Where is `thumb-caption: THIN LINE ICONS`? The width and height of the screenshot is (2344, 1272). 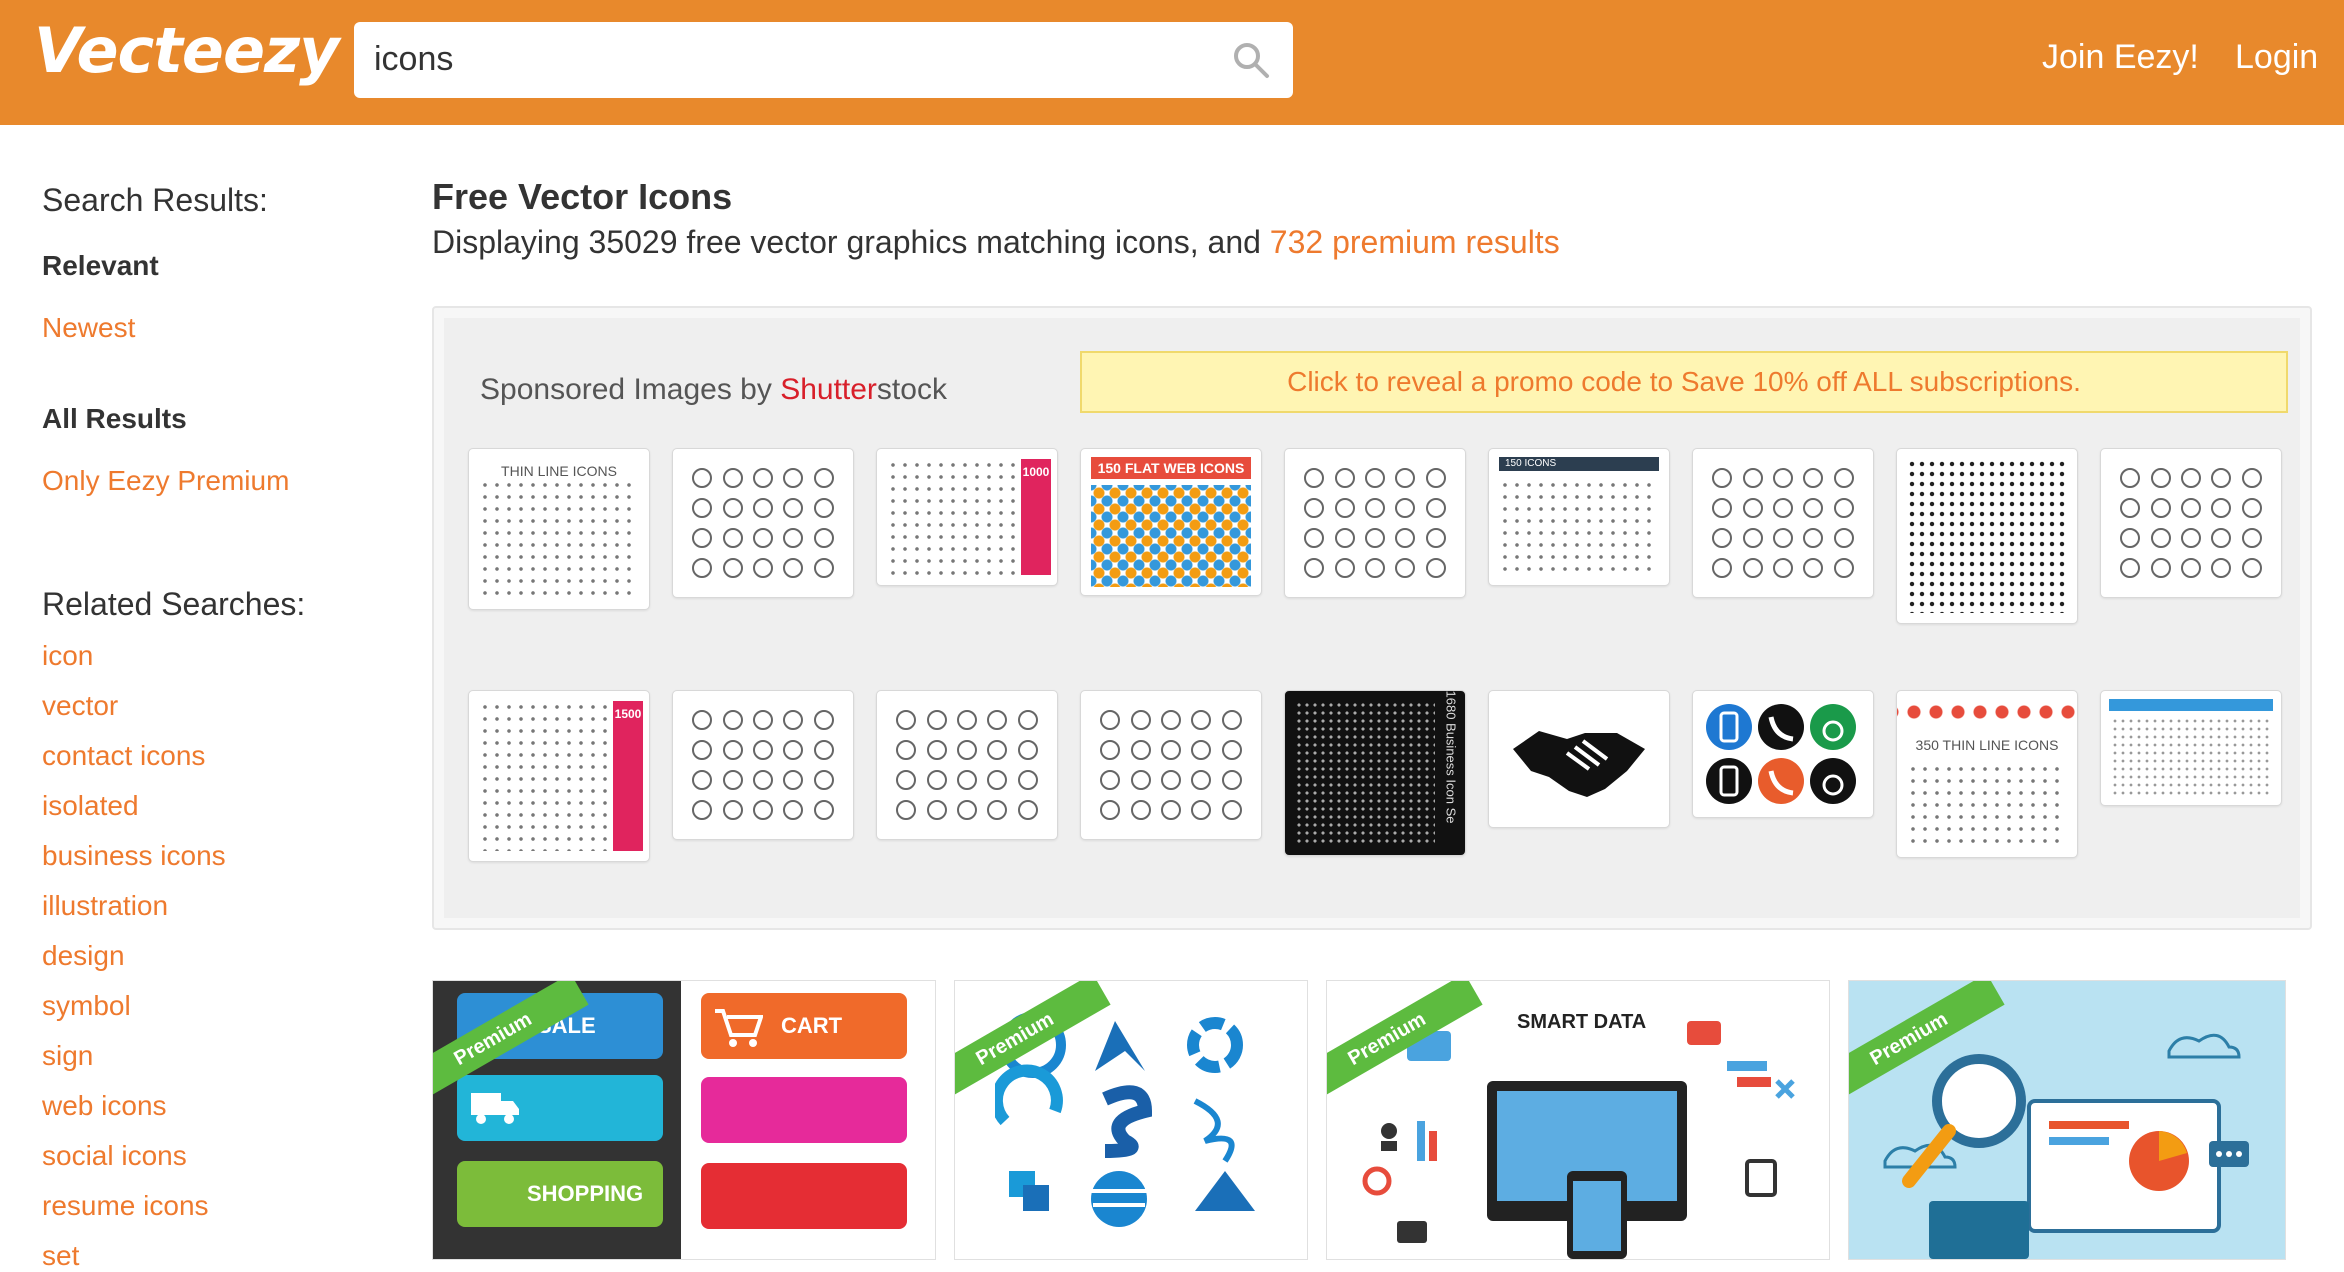 thumb-caption: THIN LINE ICONS is located at coordinates (559, 471).